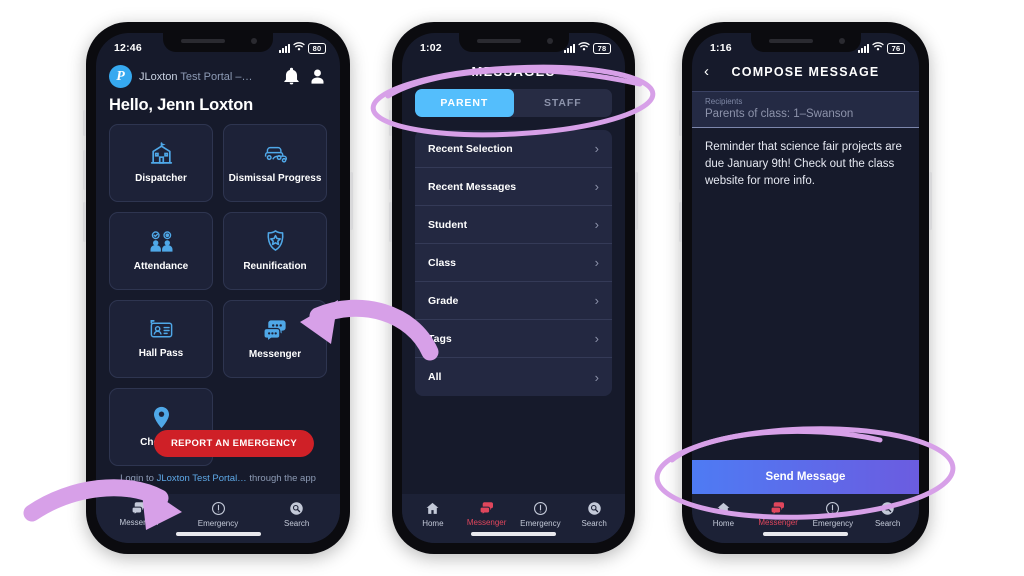  Describe the element at coordinates (161, 329) in the screenshot. I see `id-card-icon` at that location.